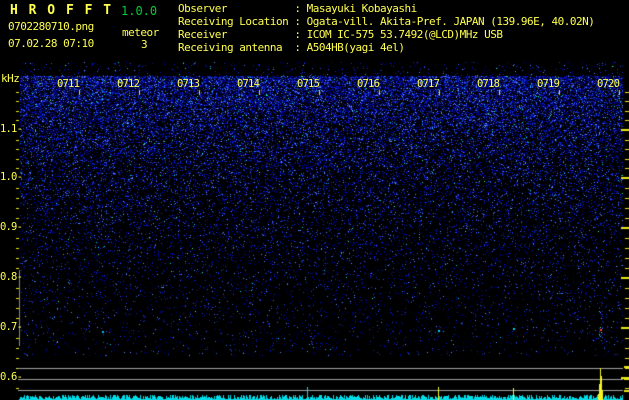  What do you see at coordinates (11, 277) in the screenshot?
I see `freq-tick-label: 0.8-` at bounding box center [11, 277].